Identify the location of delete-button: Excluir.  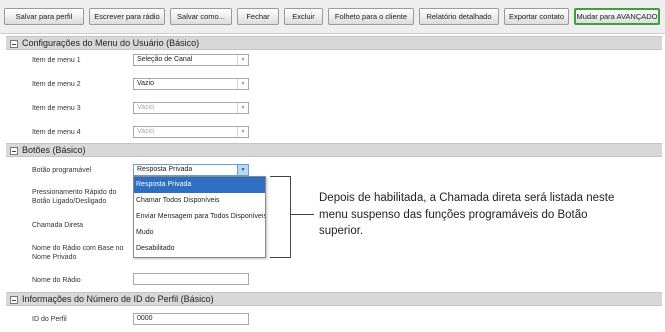
(303, 16).